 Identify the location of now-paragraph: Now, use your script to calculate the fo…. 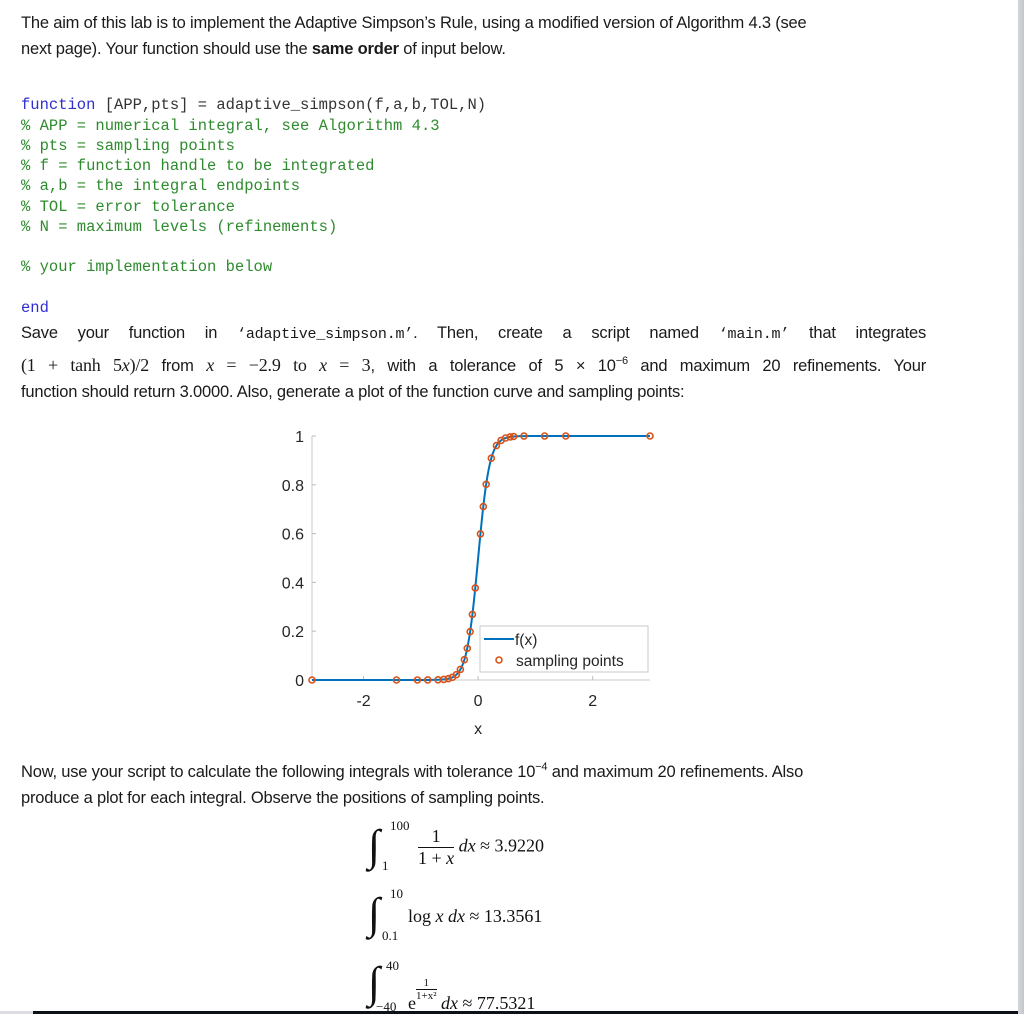
(473, 782).